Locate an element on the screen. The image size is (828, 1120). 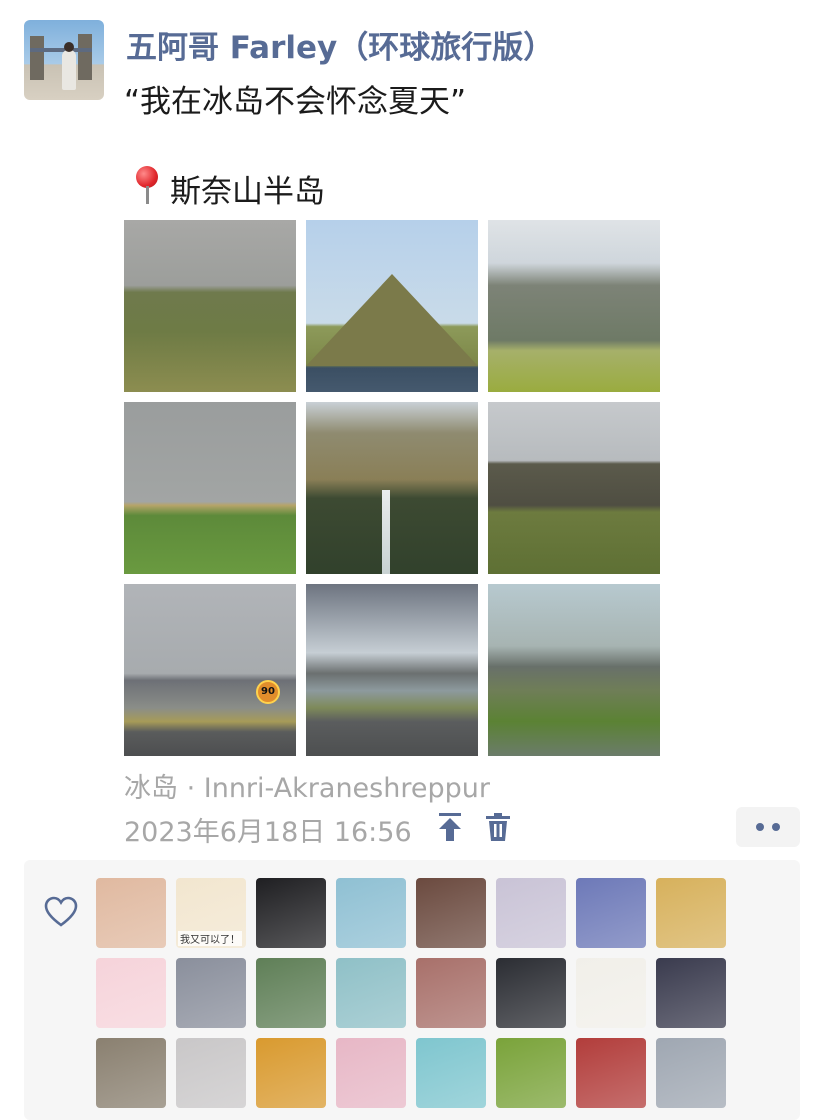
speed-sign: 90 is located at coordinates (268, 692).